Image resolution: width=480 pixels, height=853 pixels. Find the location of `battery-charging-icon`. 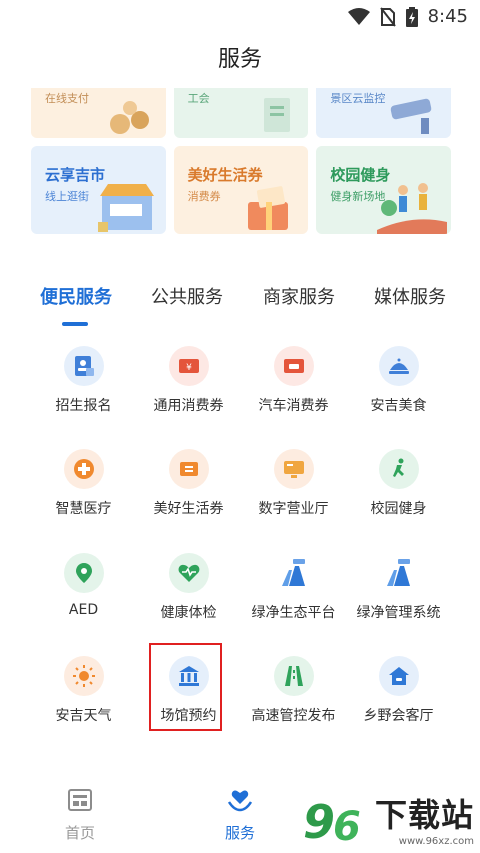

battery-charging-icon is located at coordinates (411, 16).